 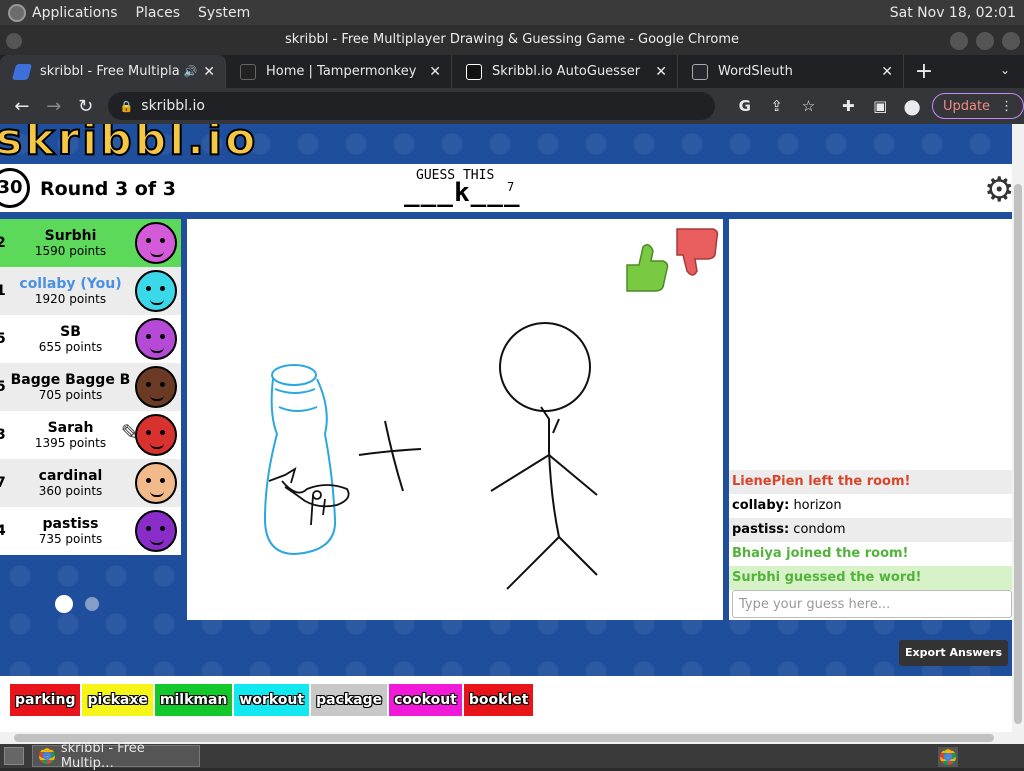 What do you see at coordinates (70, 251) in the screenshot?
I see `player-points: 1590 points` at bounding box center [70, 251].